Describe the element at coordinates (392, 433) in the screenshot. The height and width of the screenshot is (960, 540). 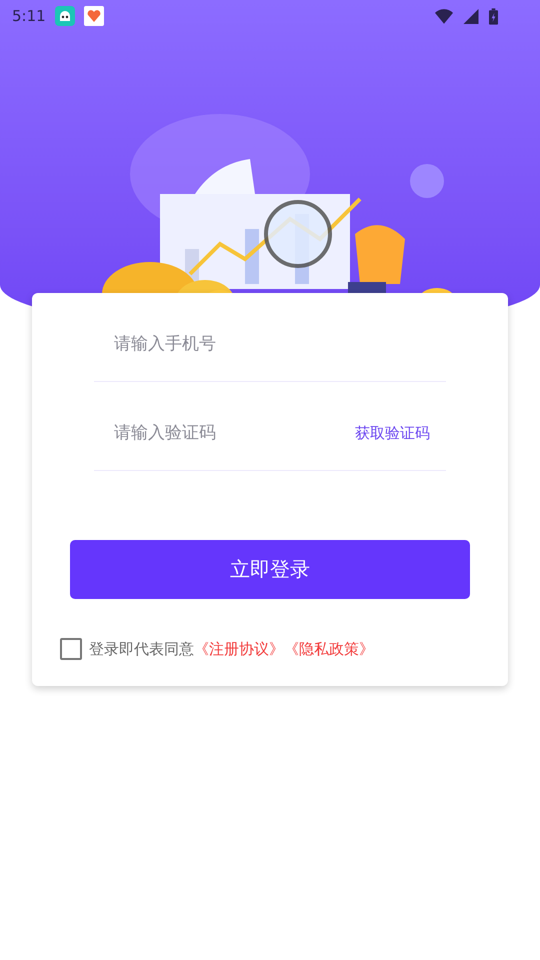
I see `get-code-link: 获取验证码` at that location.